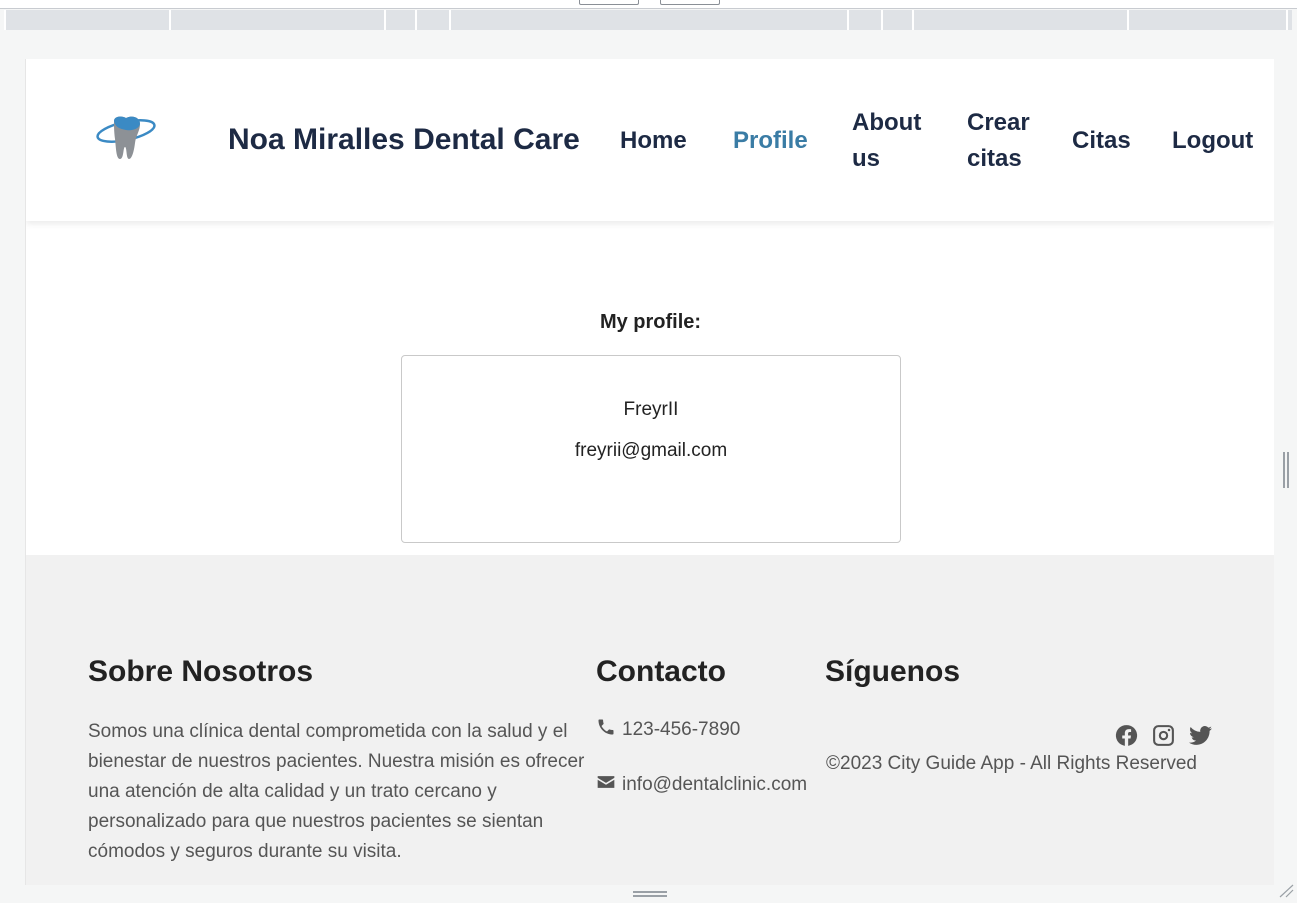  I want to click on facebook-icon, so click(1126, 735).